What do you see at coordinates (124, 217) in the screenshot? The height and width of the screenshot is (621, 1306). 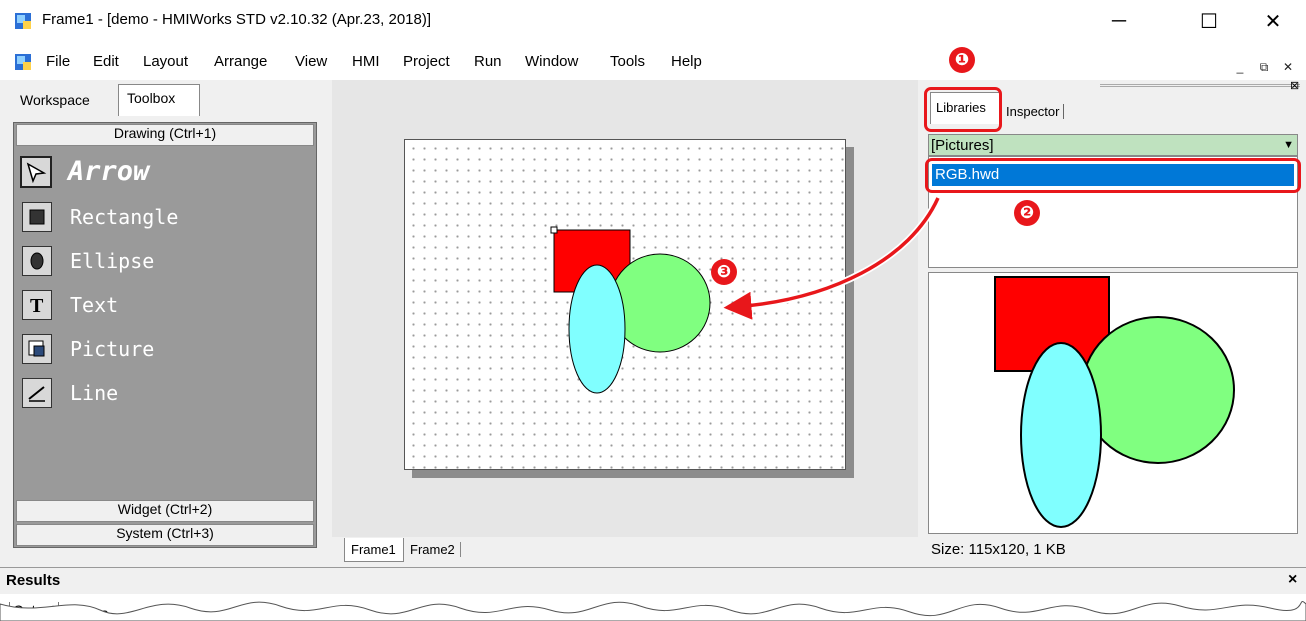 I see `tool-rectangle-label: Rectangle` at bounding box center [124, 217].